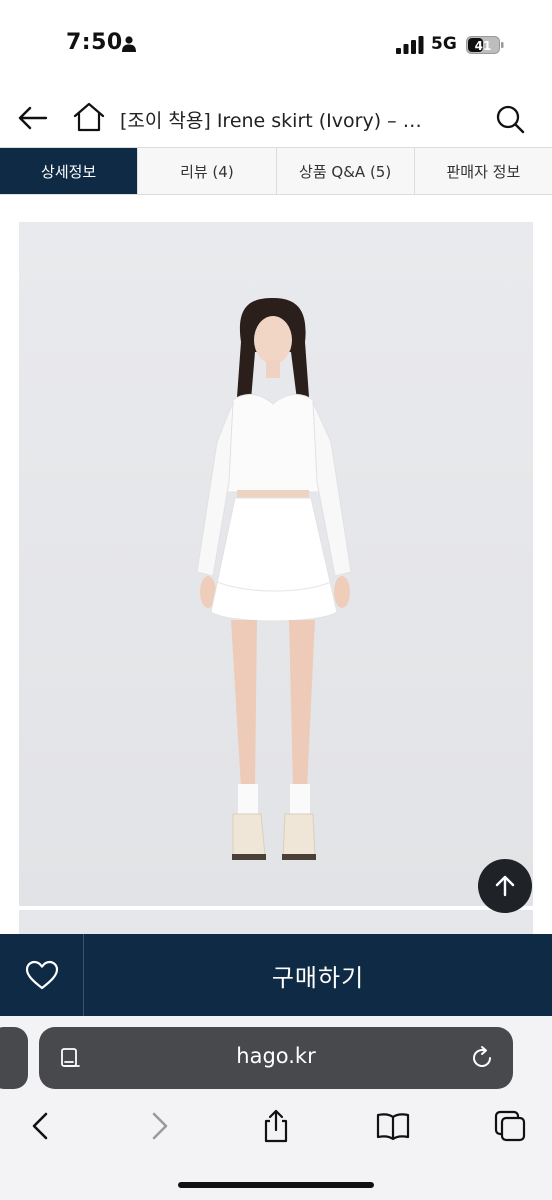 The height and width of the screenshot is (1200, 552). Describe the element at coordinates (69, 171) in the screenshot. I see `tab-details: 상세정보` at that location.